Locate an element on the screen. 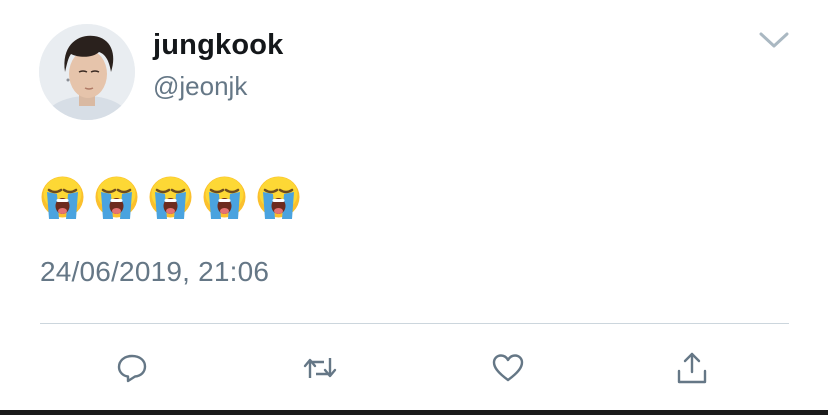 Image resolution: width=828 pixels, height=415 pixels. reply-button is located at coordinates (132, 368).